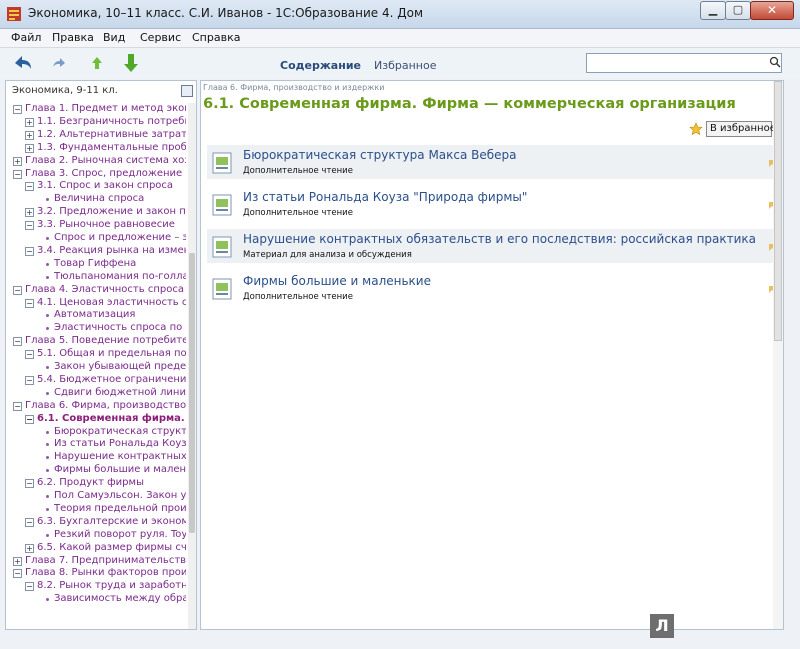 The width and height of the screenshot is (800, 649). What do you see at coordinates (96, 354) in the screenshot?
I see `tree-node: −5.1. Общая и предельная полез` at bounding box center [96, 354].